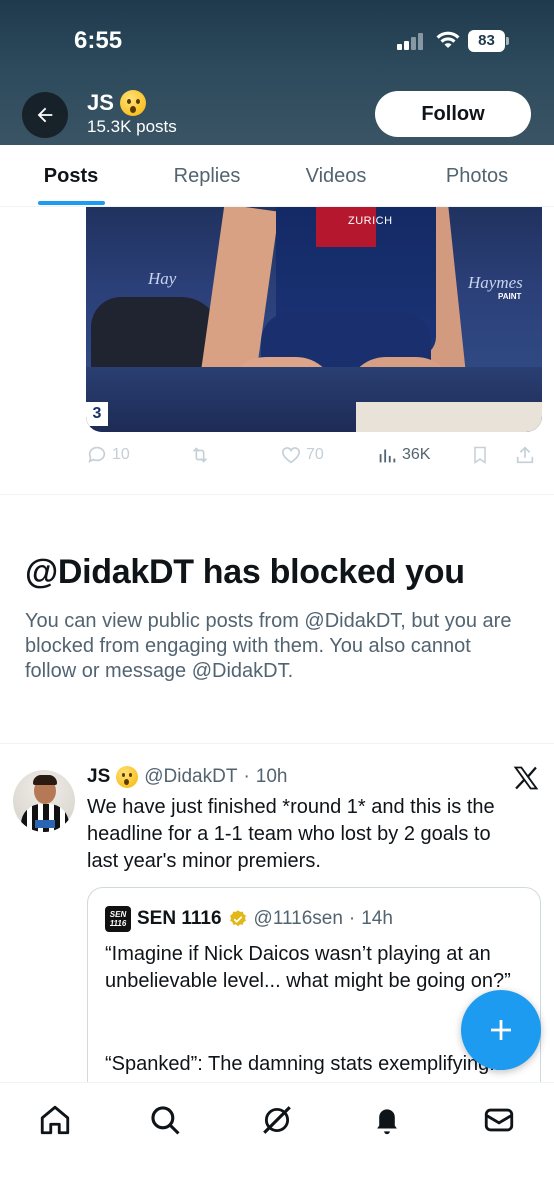 The height and width of the screenshot is (1200, 554). Describe the element at coordinates (370, 221) in the screenshot. I see `jersey-sponsor-text: ZURICH` at that location.